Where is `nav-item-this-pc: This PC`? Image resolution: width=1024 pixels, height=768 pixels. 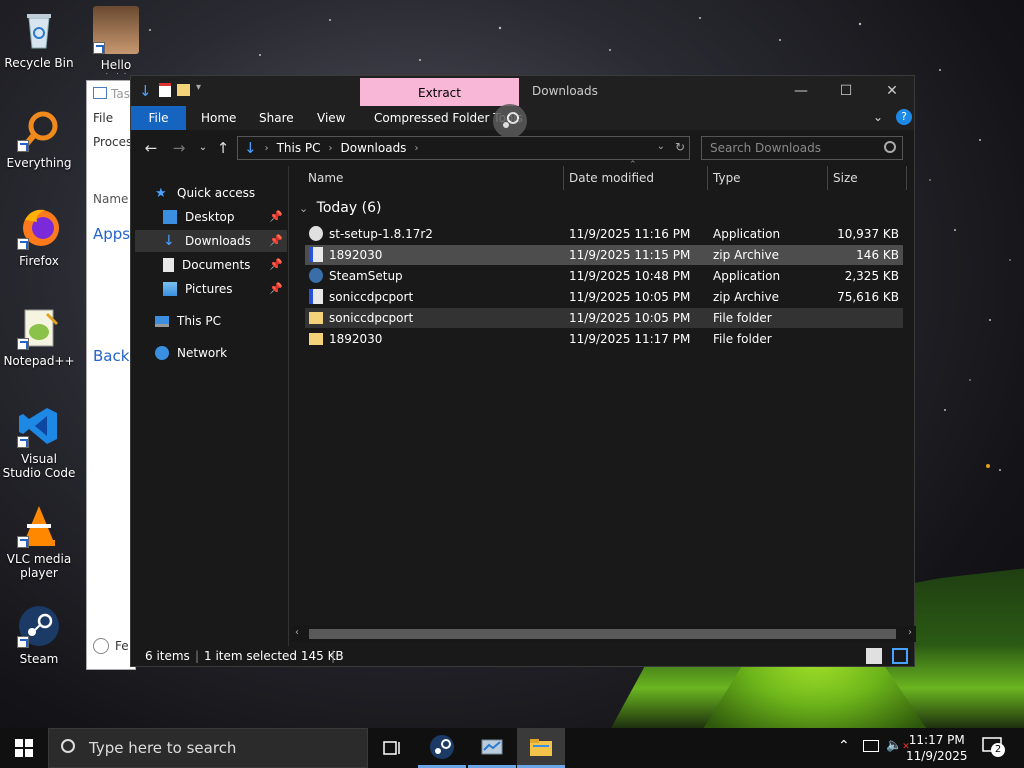 nav-item-this-pc: This PC is located at coordinates (220, 321).